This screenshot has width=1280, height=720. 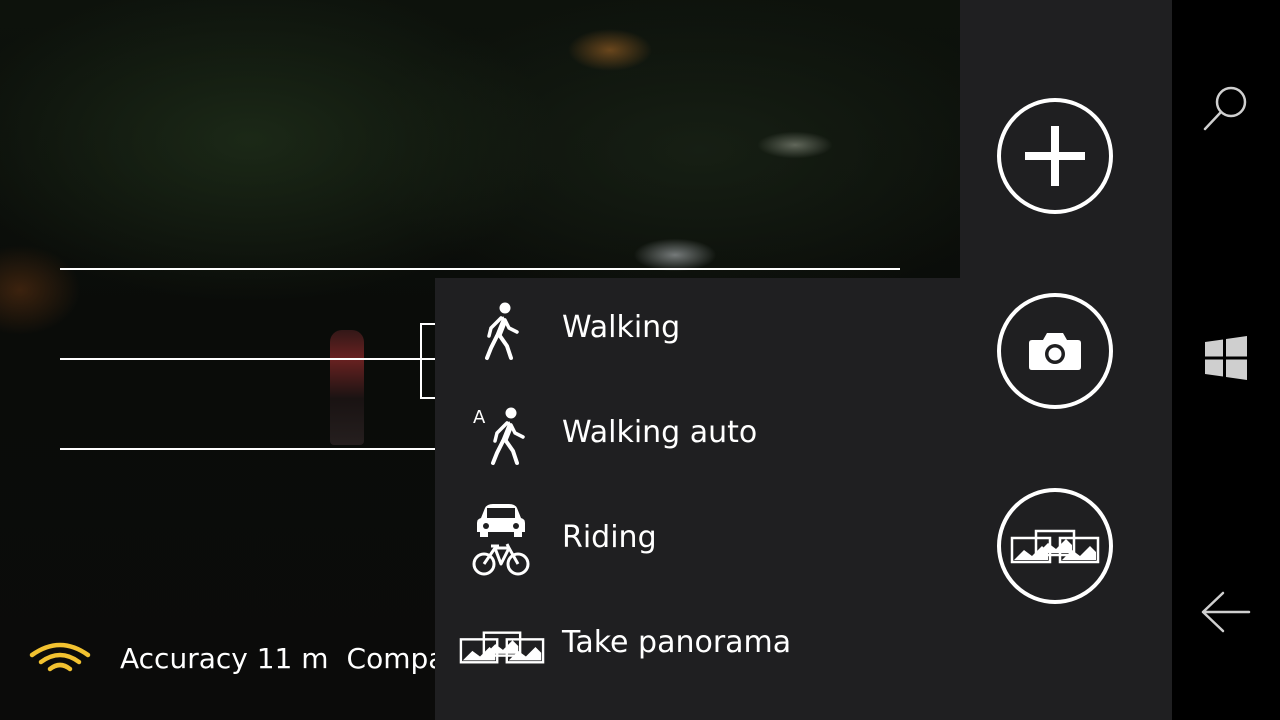 I want to click on walking-auto-icon: A, so click(x=499, y=436).